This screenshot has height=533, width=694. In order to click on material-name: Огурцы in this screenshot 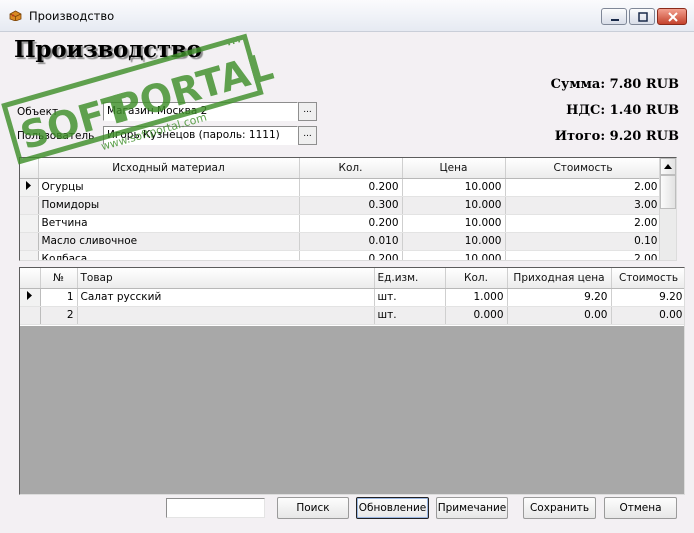, I will do `click(169, 187)`.